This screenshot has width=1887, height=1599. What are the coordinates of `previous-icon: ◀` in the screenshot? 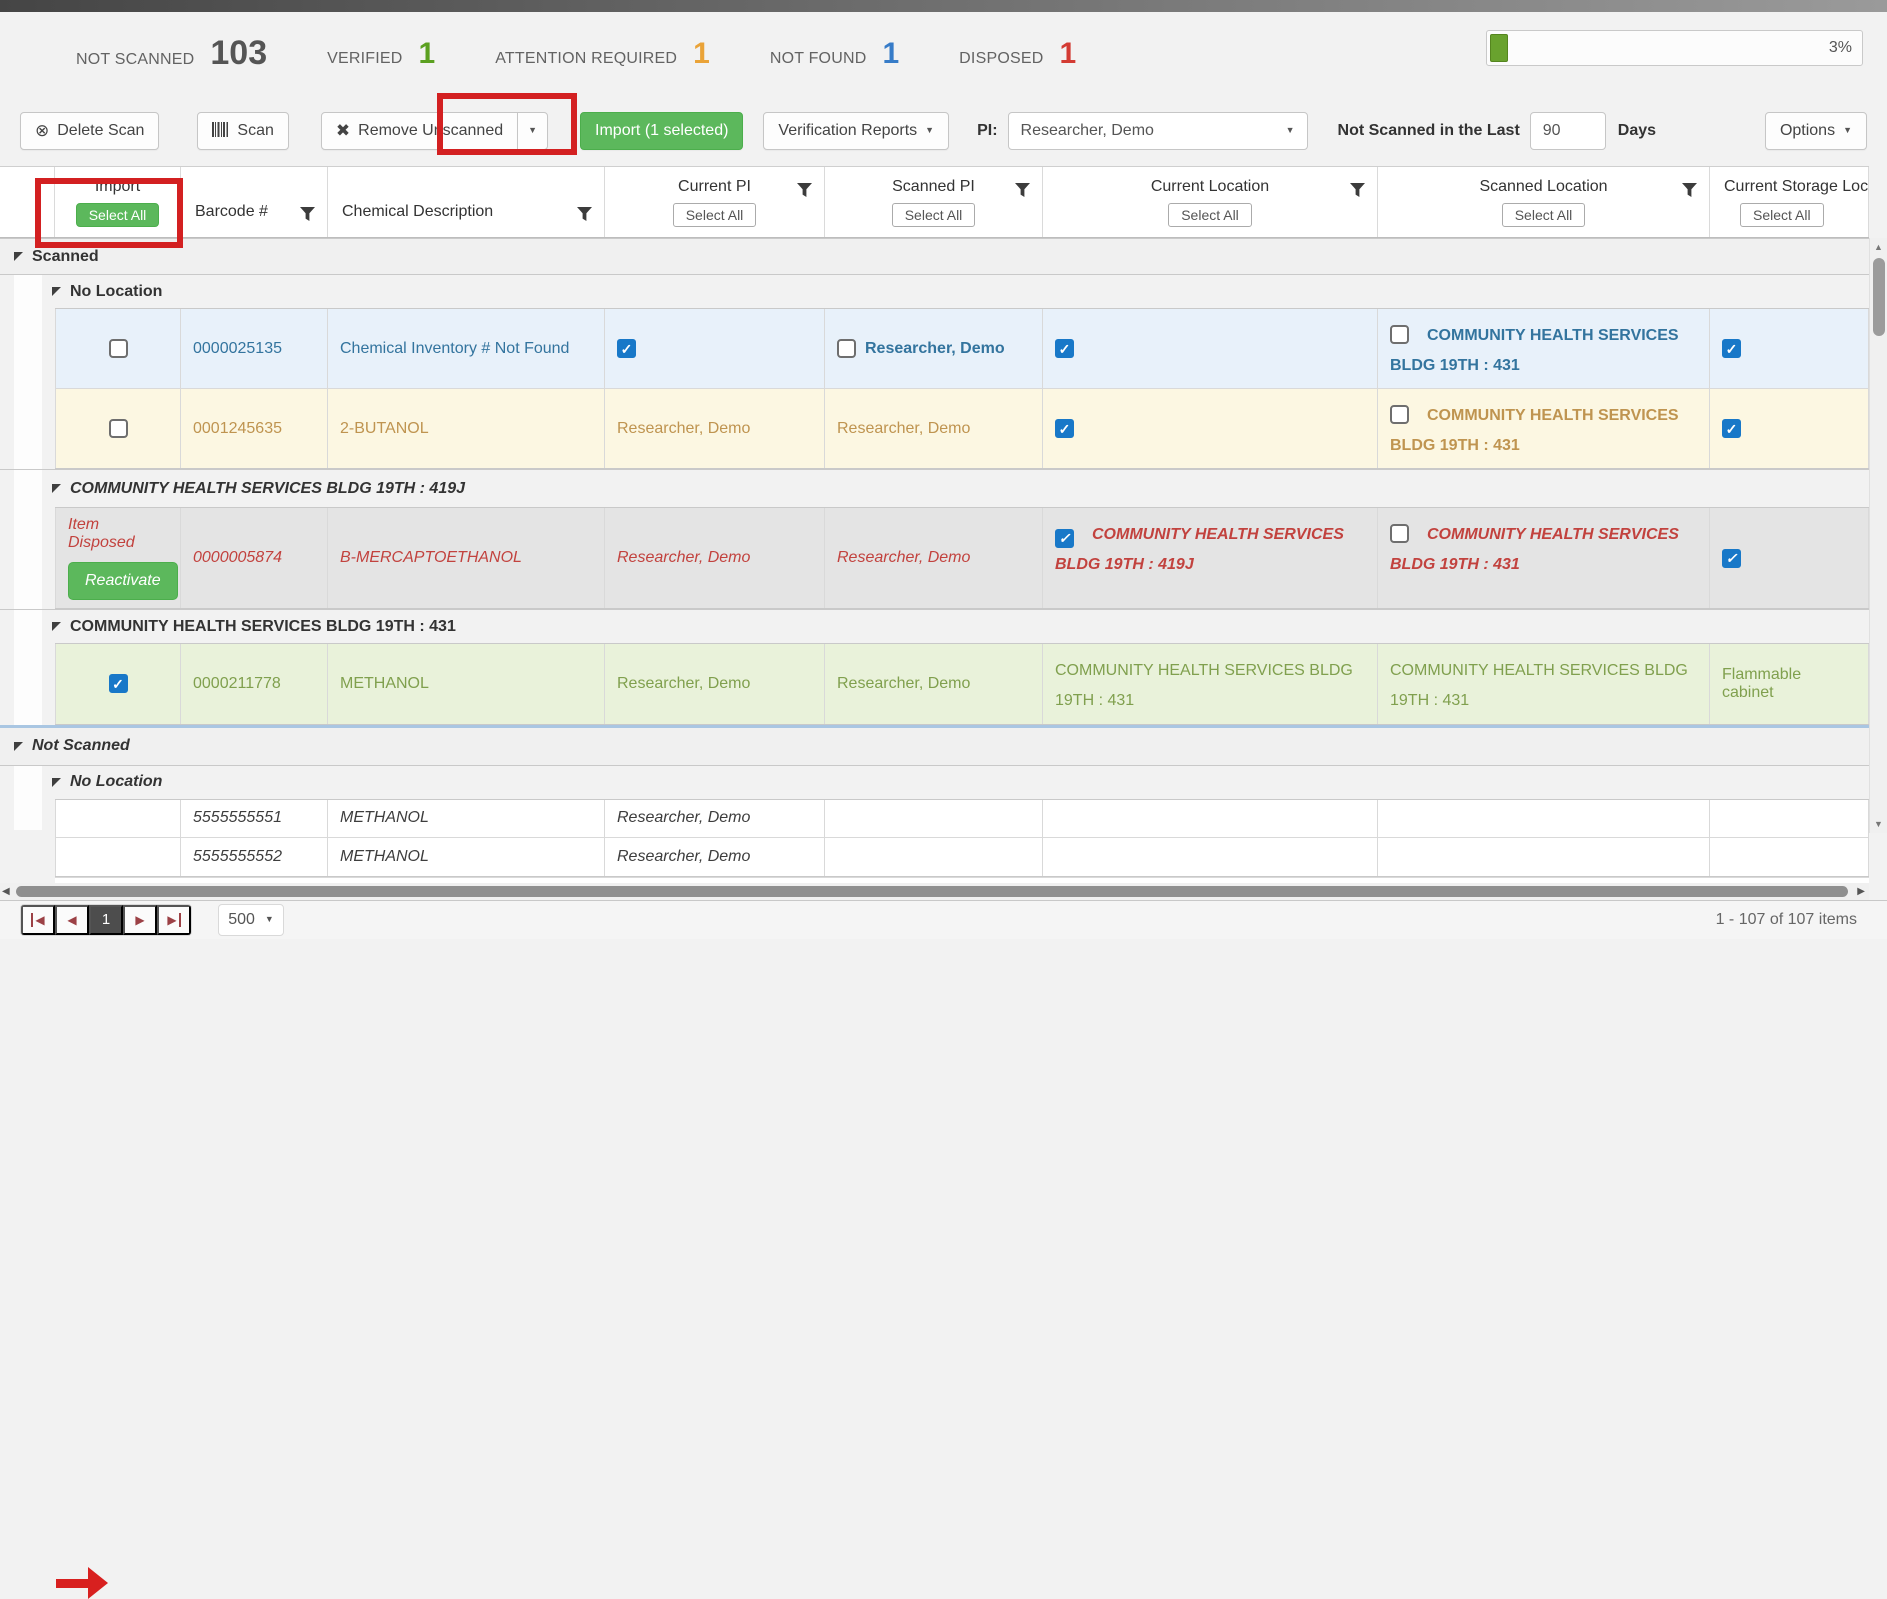 It's located at (72, 919).